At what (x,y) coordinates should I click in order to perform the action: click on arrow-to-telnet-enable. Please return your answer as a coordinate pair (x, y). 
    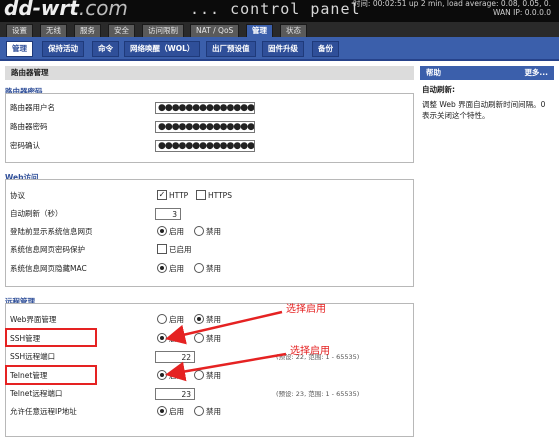
    Looking at the image, I should click on (226, 367).